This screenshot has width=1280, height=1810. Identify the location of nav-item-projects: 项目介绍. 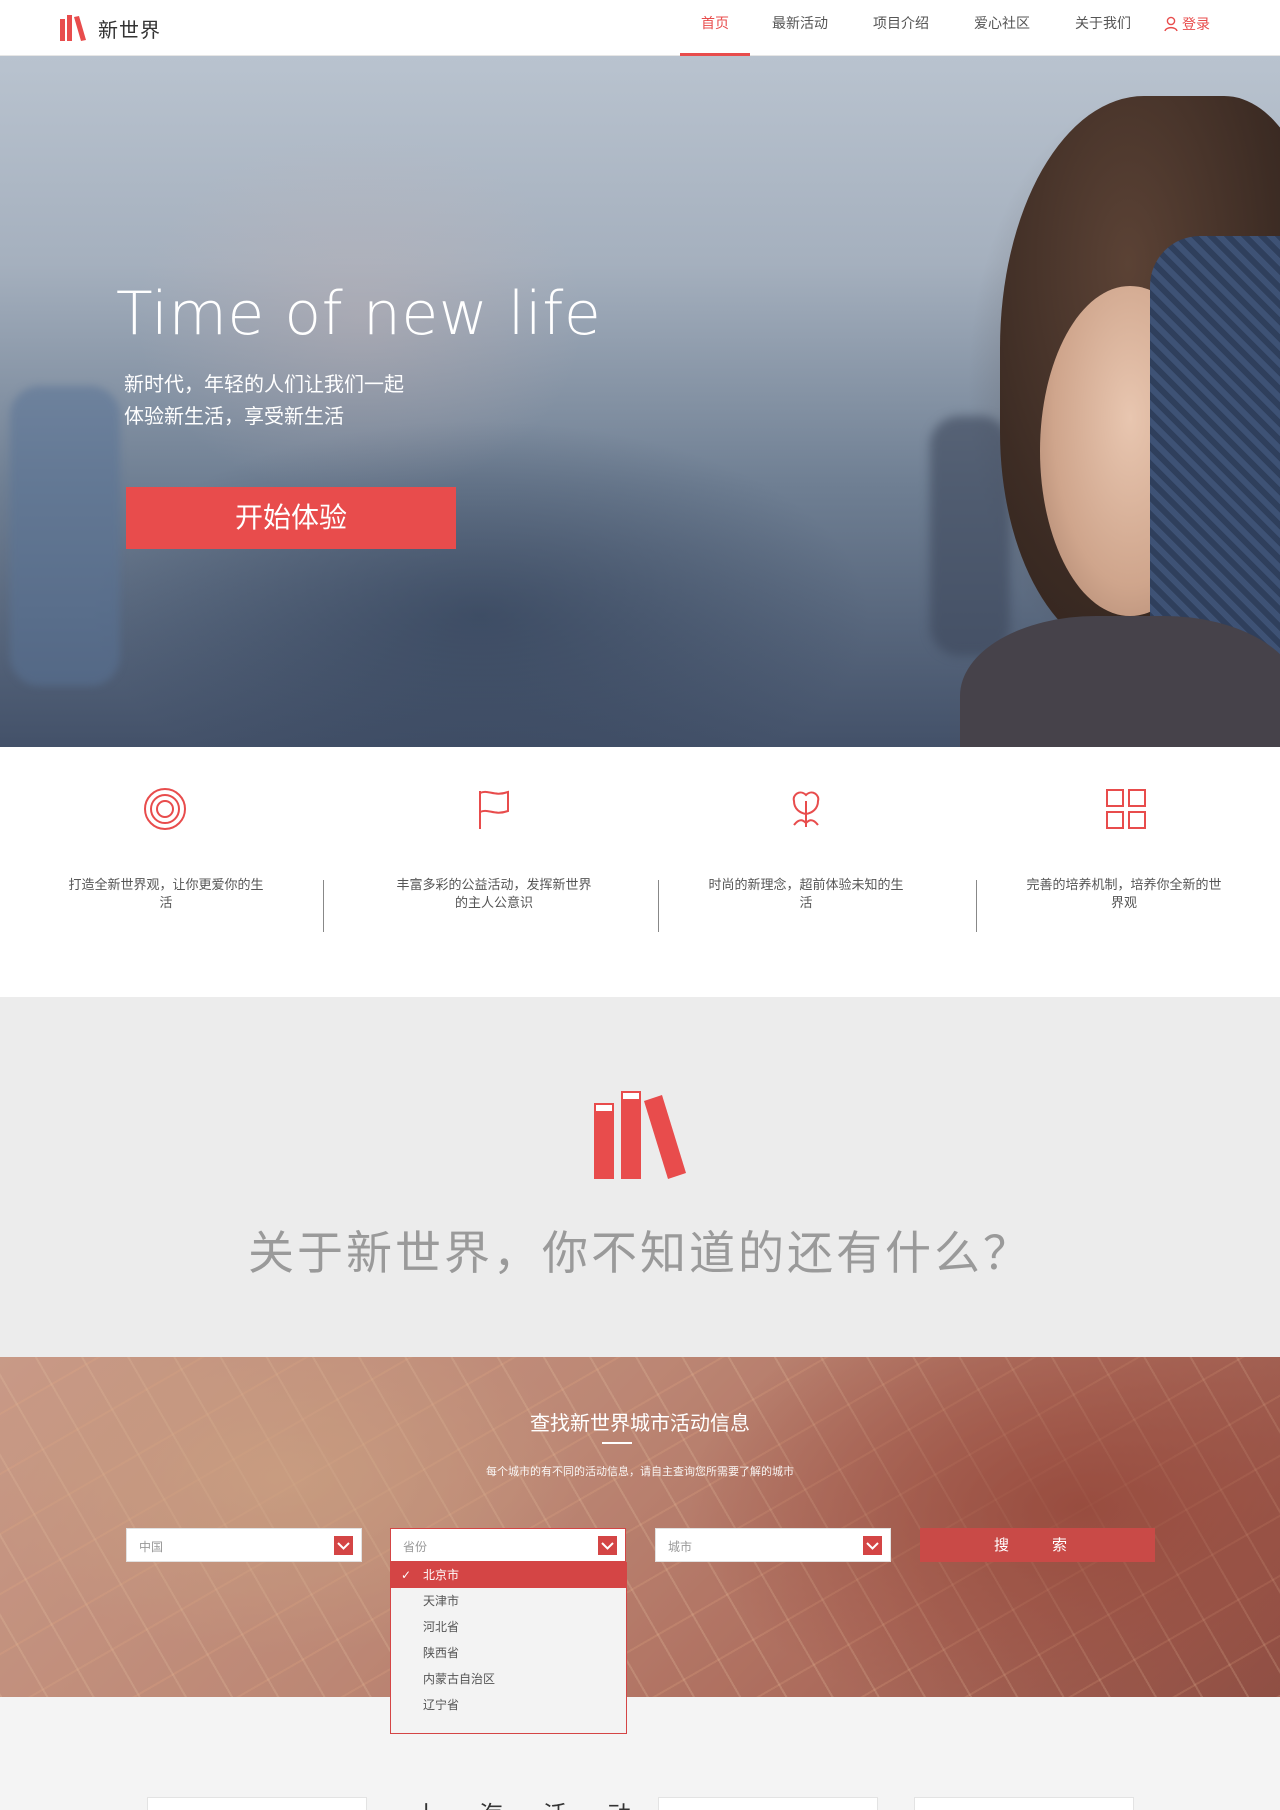
(901, 28).